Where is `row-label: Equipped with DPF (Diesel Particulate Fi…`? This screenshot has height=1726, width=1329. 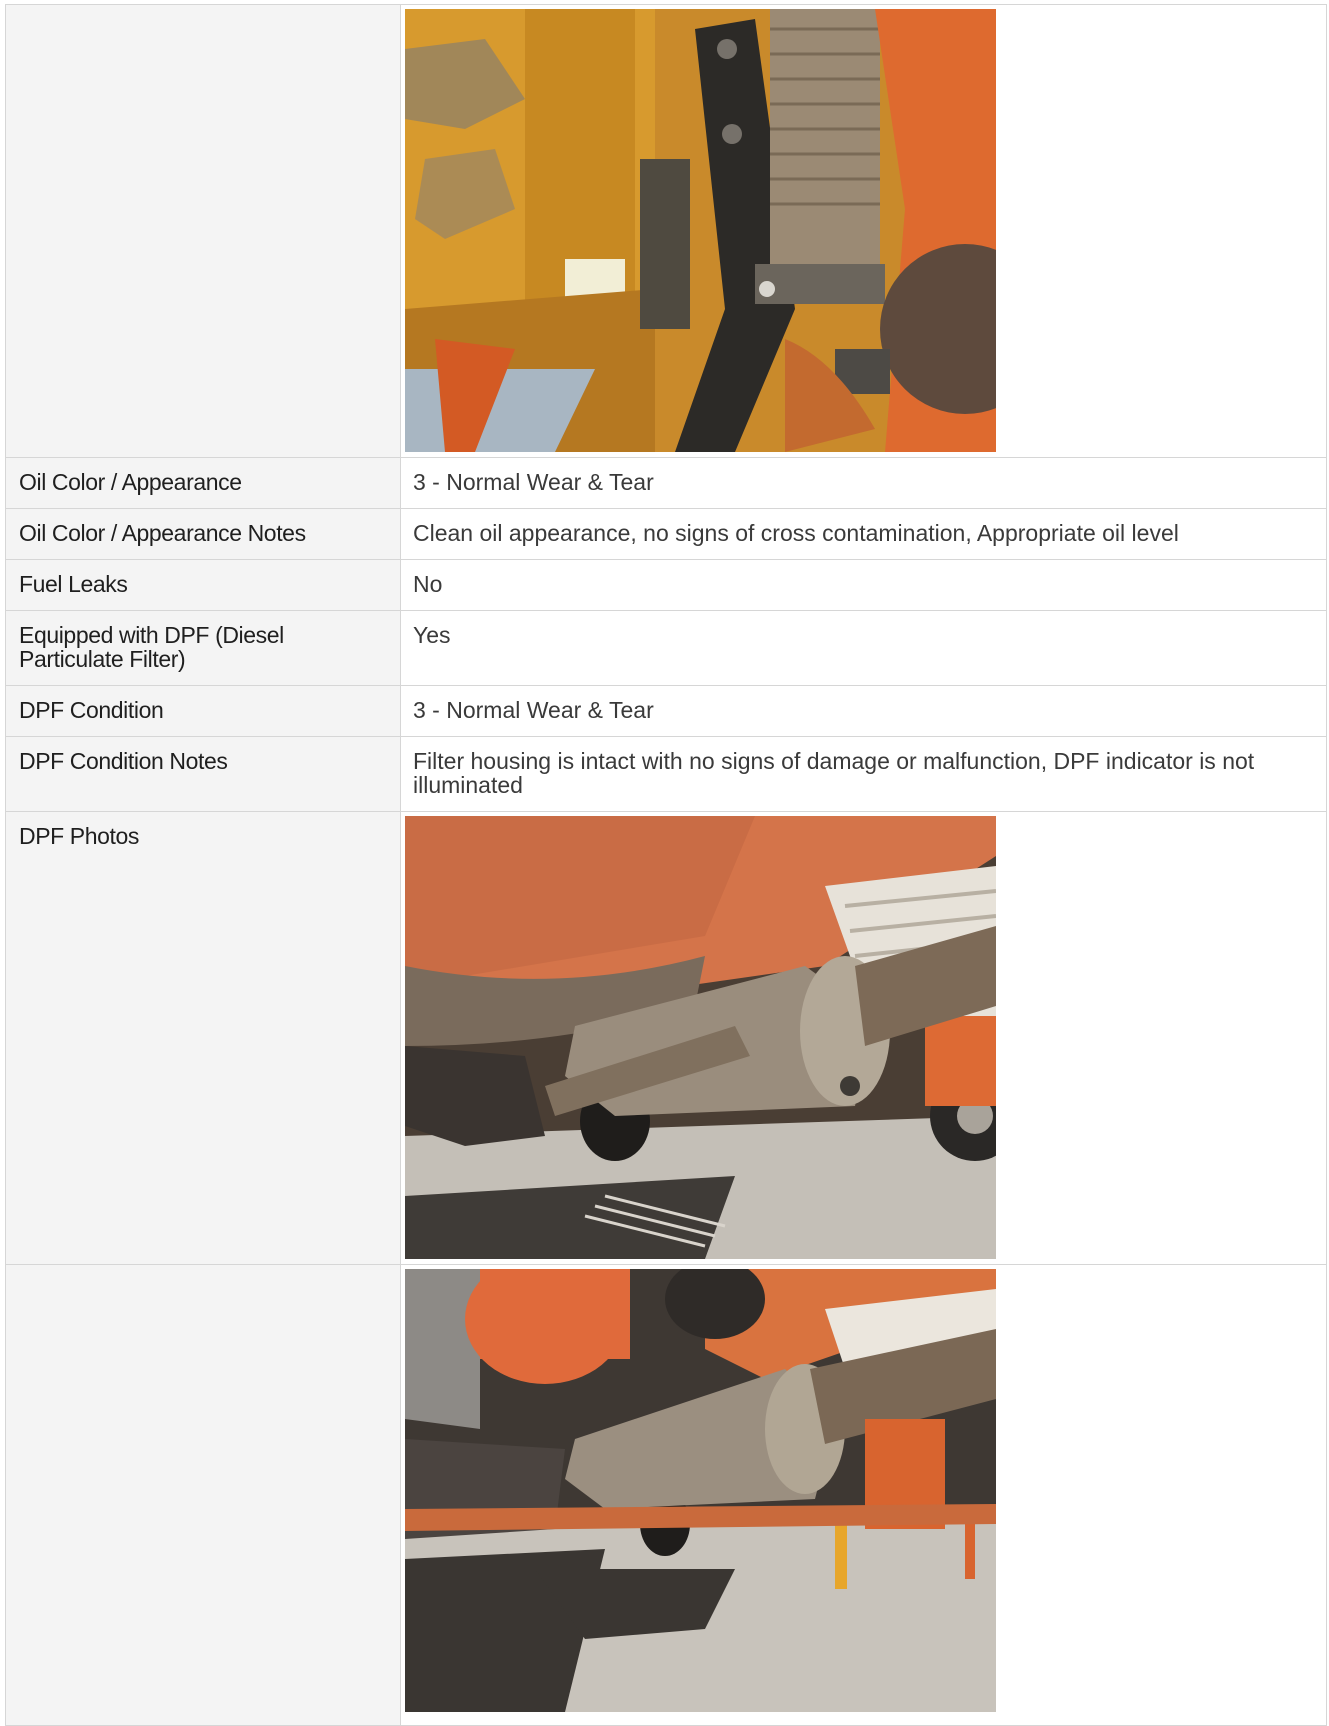
row-label: Equipped with DPF (Diesel Particulate Fi… is located at coordinates (203, 648).